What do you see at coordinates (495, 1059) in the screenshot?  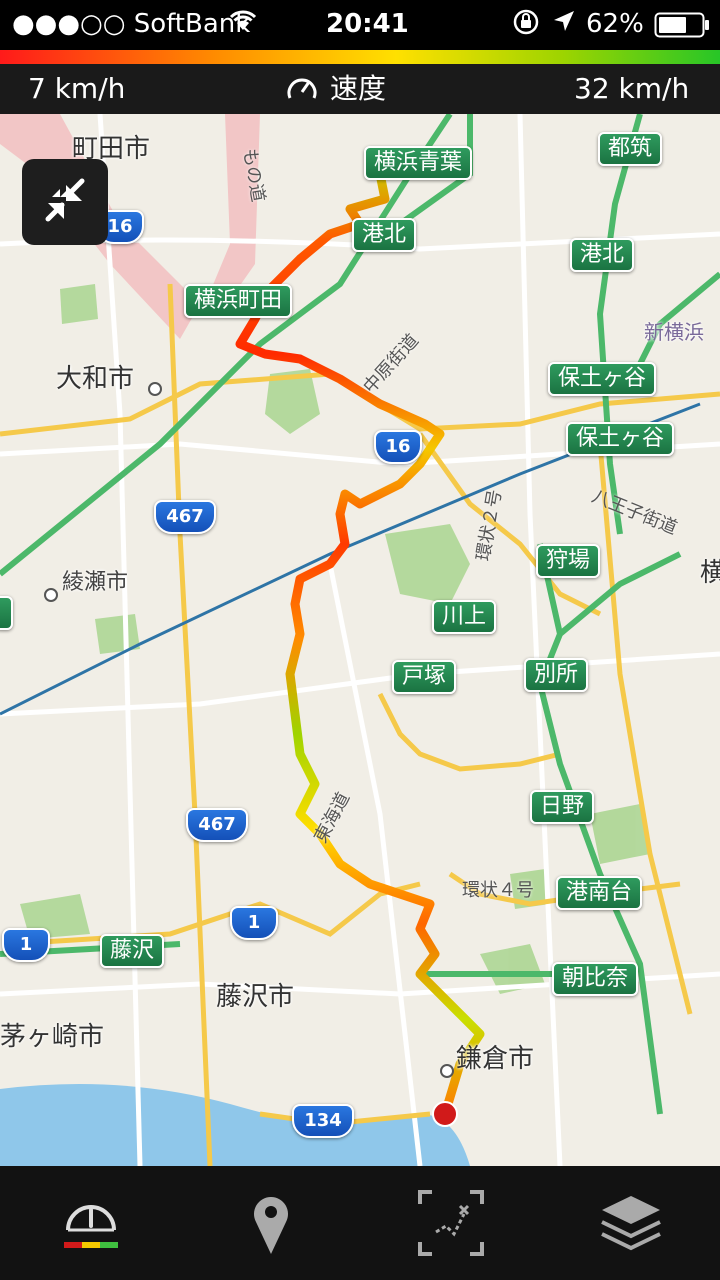 I see `city-label: 鎌倉市` at bounding box center [495, 1059].